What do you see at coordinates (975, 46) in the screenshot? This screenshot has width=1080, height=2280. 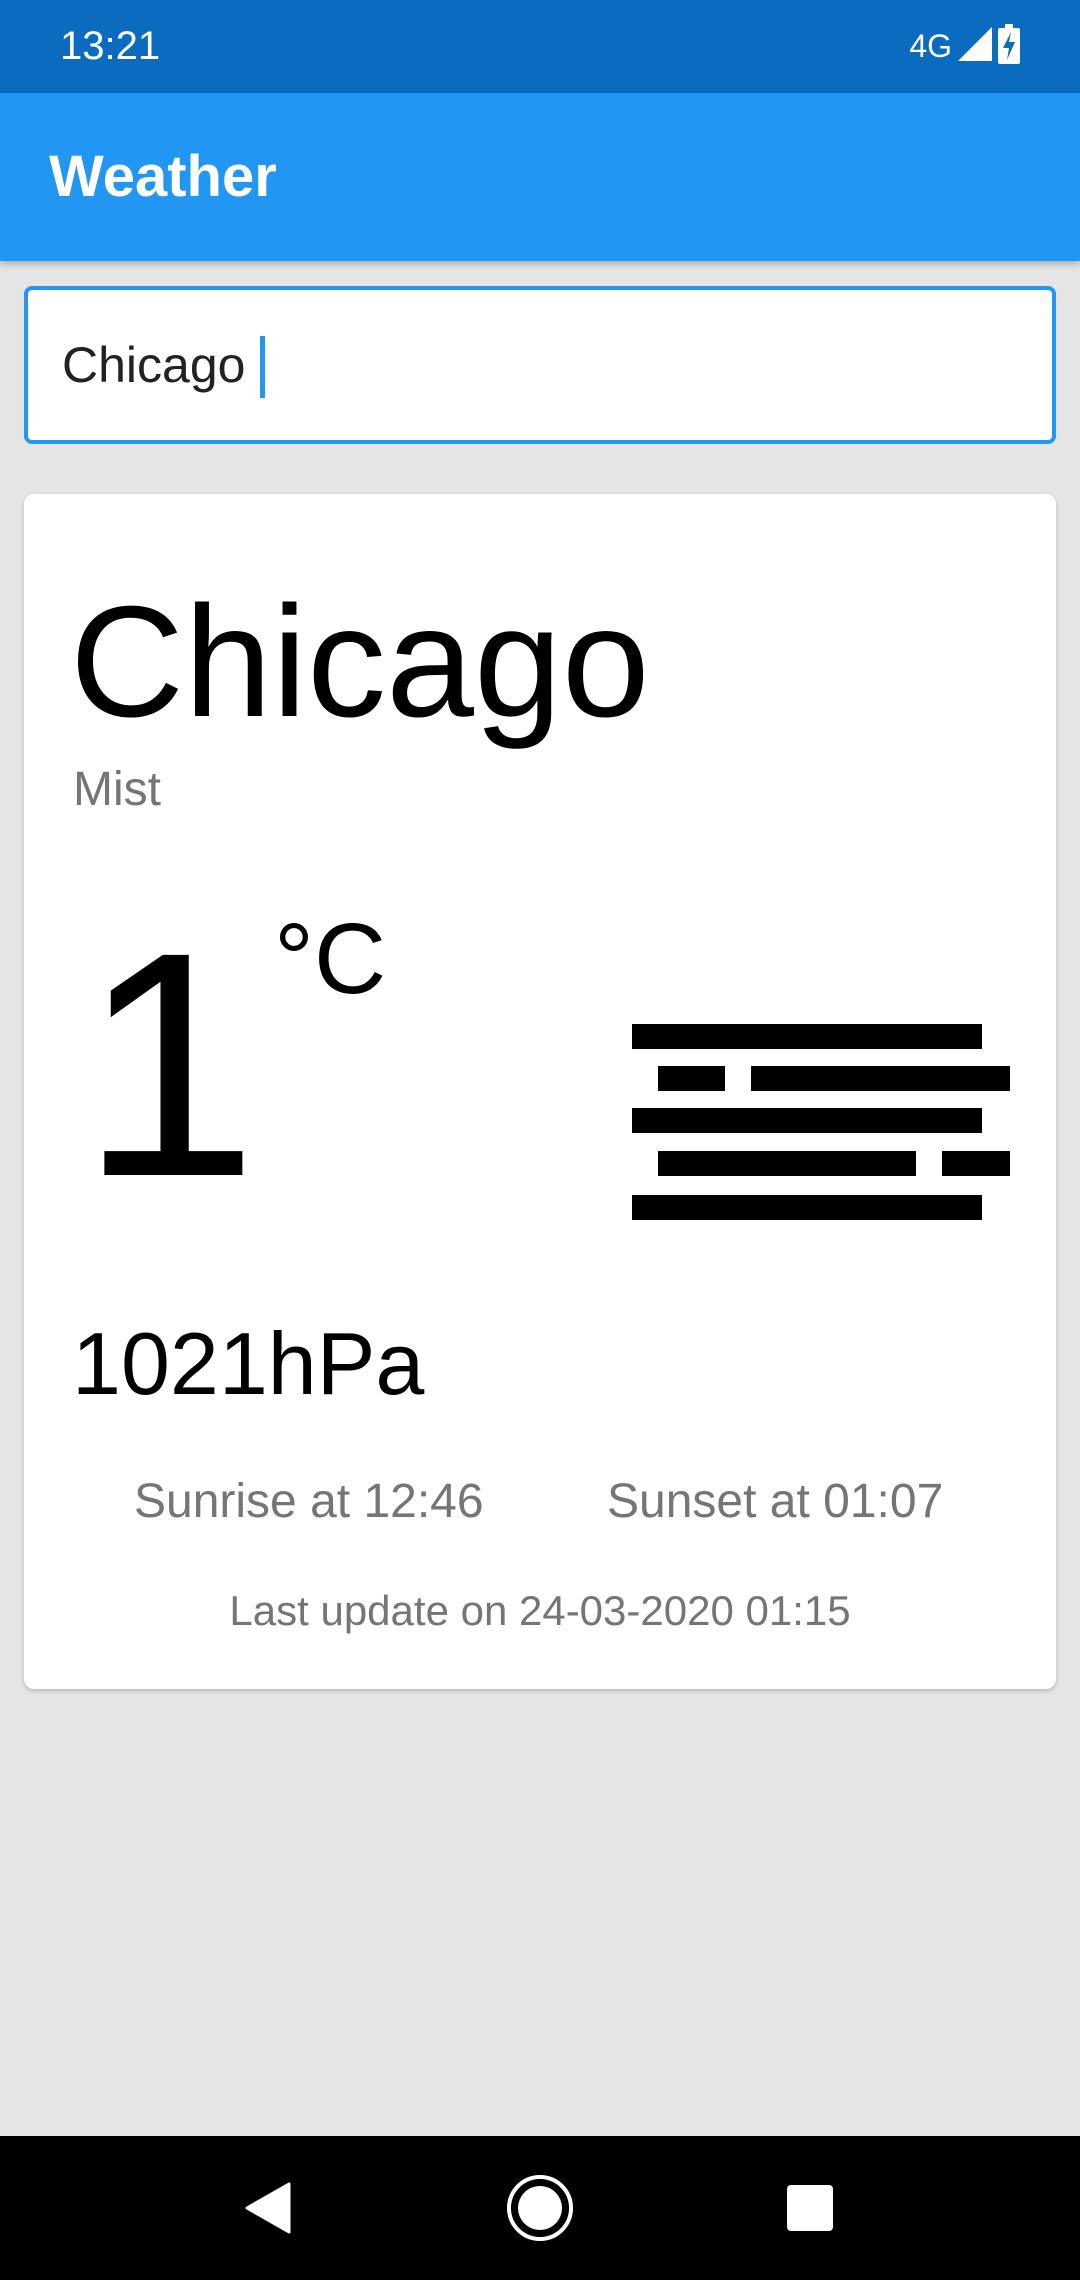 I see `signal-icon` at bounding box center [975, 46].